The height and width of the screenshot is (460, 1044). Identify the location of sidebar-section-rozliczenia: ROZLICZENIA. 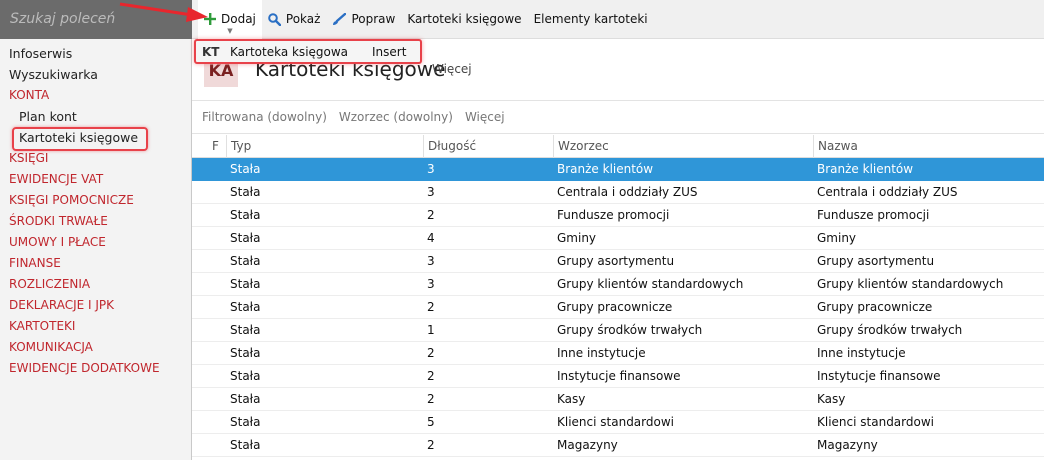
(95, 284).